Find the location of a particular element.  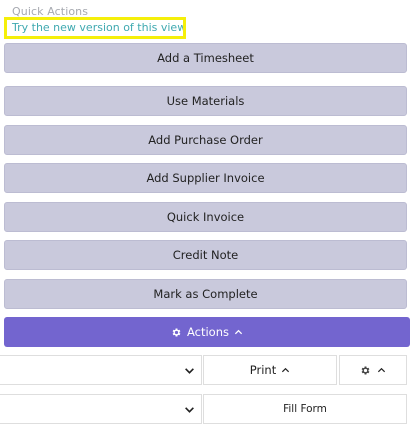

actions-label: Actions is located at coordinates (207, 332).